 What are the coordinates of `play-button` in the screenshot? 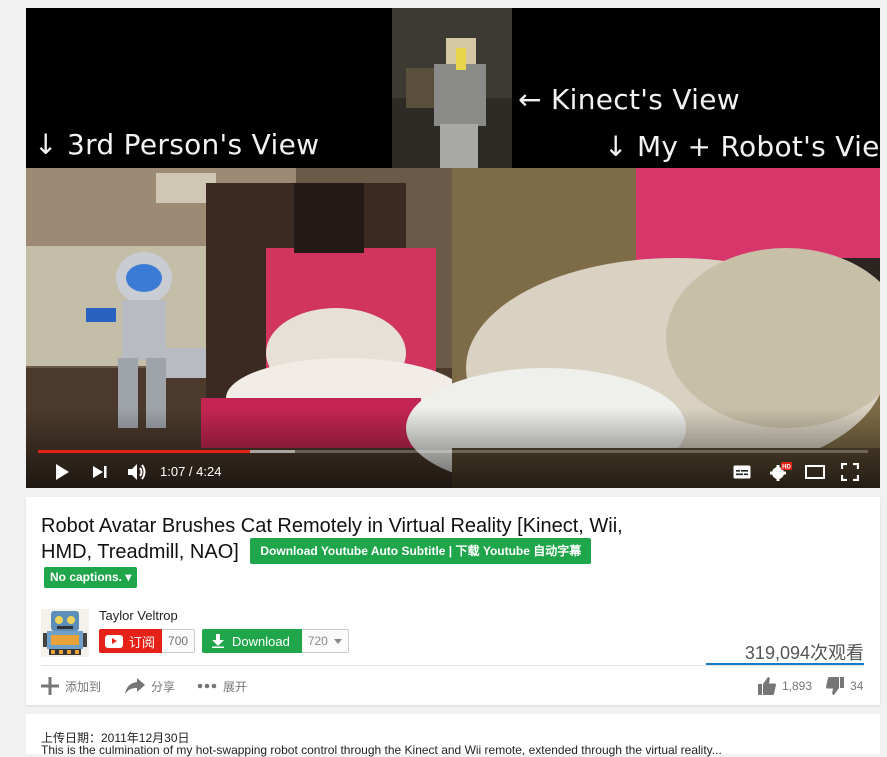 It's located at (62, 471).